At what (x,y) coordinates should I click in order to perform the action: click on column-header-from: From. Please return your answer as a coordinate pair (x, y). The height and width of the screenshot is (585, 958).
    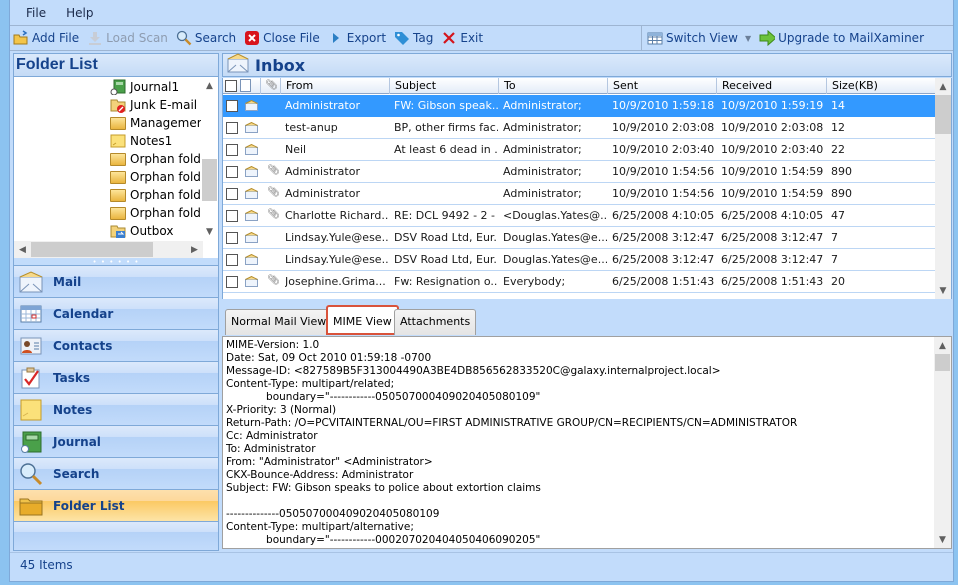
    Looking at the image, I should click on (334, 86).